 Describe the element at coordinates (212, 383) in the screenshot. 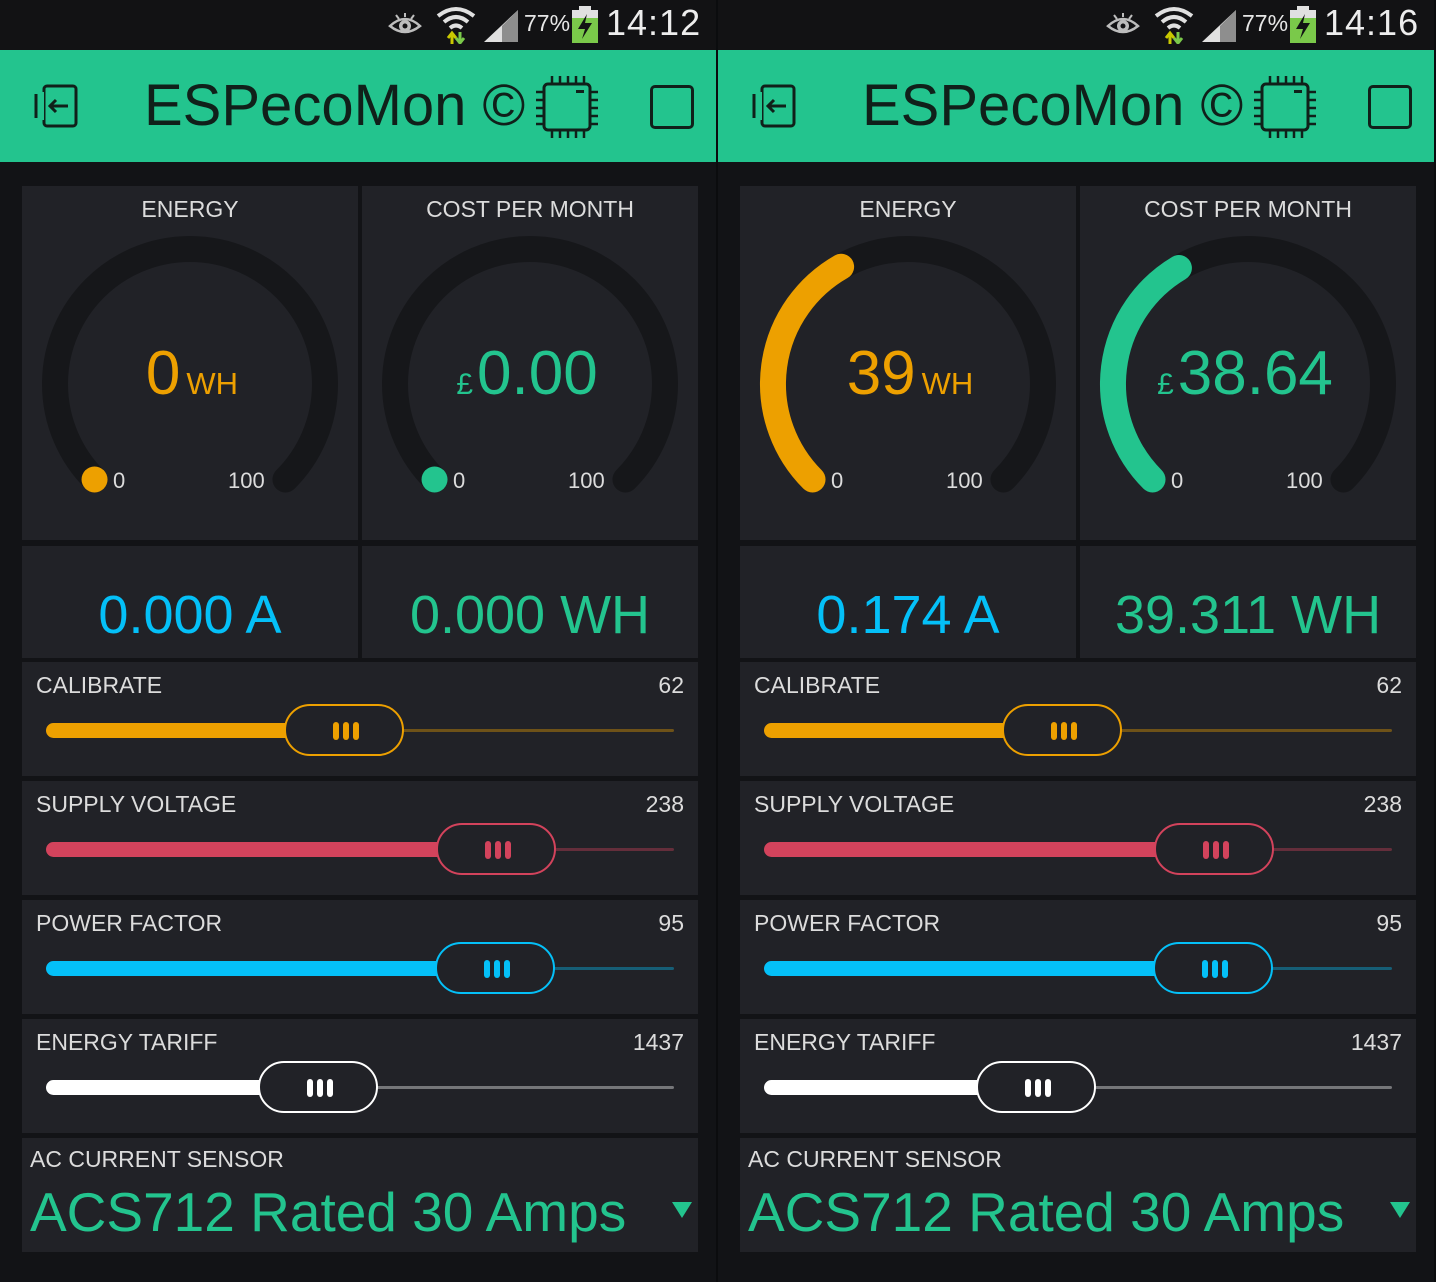

I see `gauge-unit: WH` at that location.